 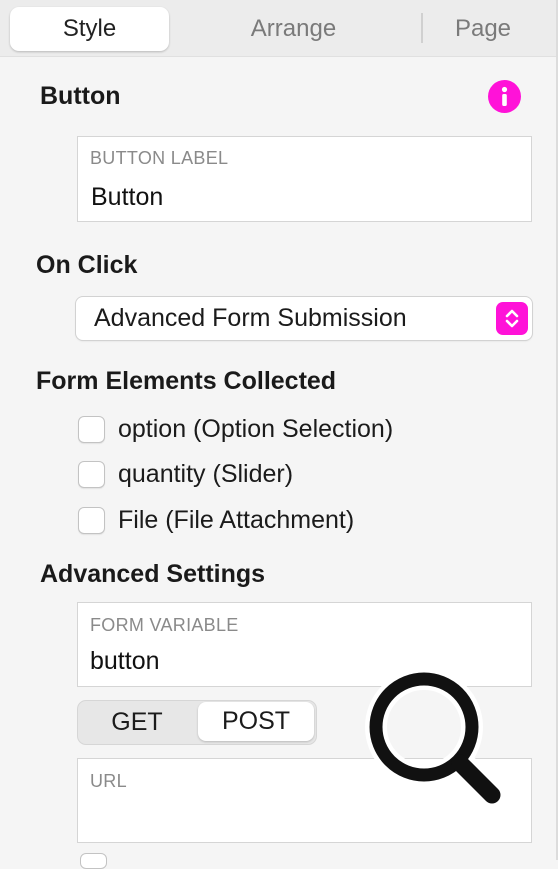 What do you see at coordinates (483, 29) in the screenshot?
I see `tab-page: Page` at bounding box center [483, 29].